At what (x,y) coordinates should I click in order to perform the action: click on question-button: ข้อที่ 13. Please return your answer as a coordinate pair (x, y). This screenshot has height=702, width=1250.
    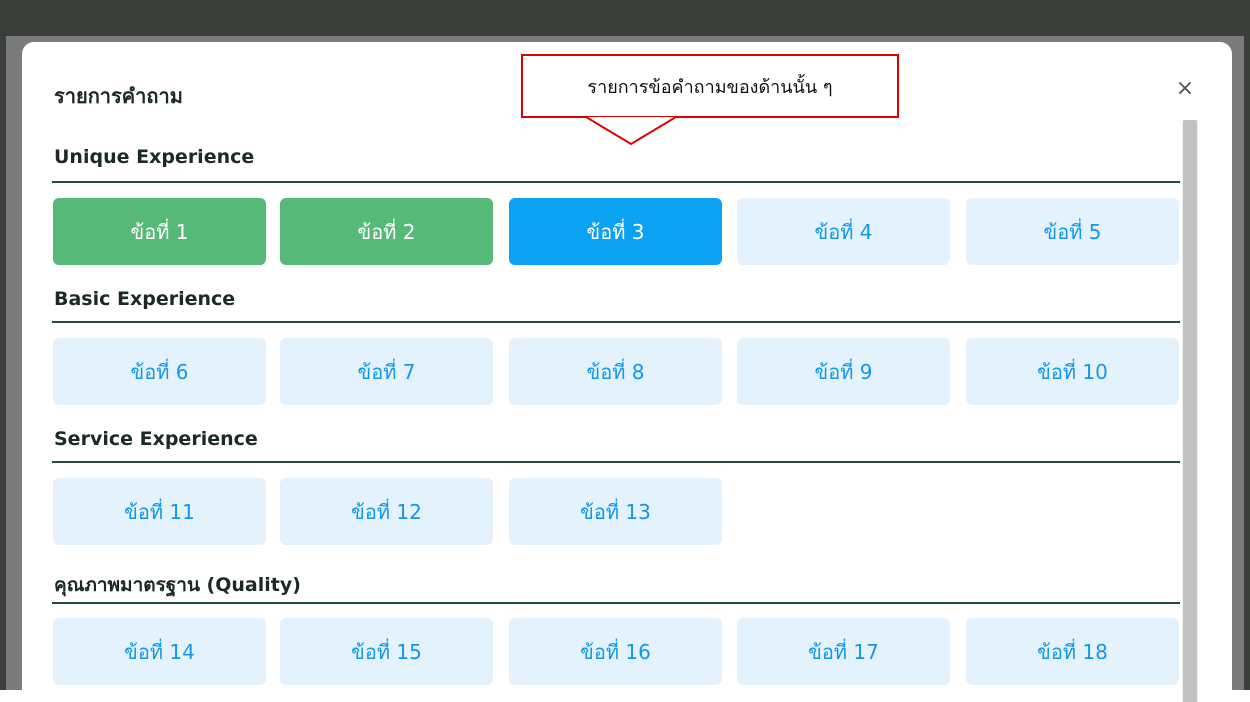
    Looking at the image, I should click on (615, 511).